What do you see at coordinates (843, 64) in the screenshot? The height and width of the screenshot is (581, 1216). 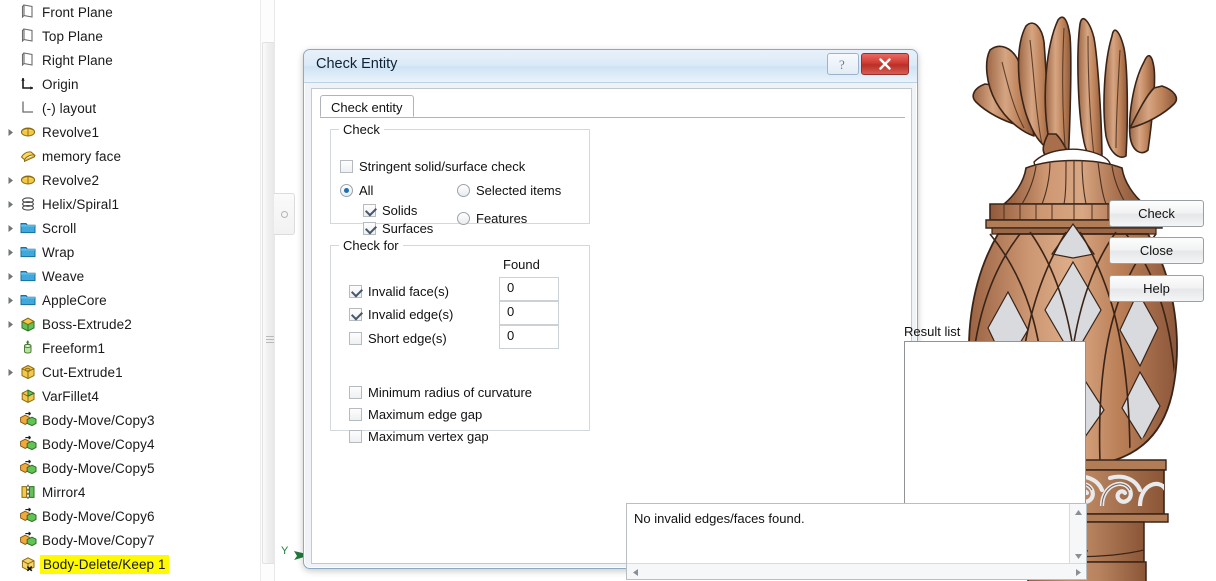 I see `titlebar-help-button: ?` at bounding box center [843, 64].